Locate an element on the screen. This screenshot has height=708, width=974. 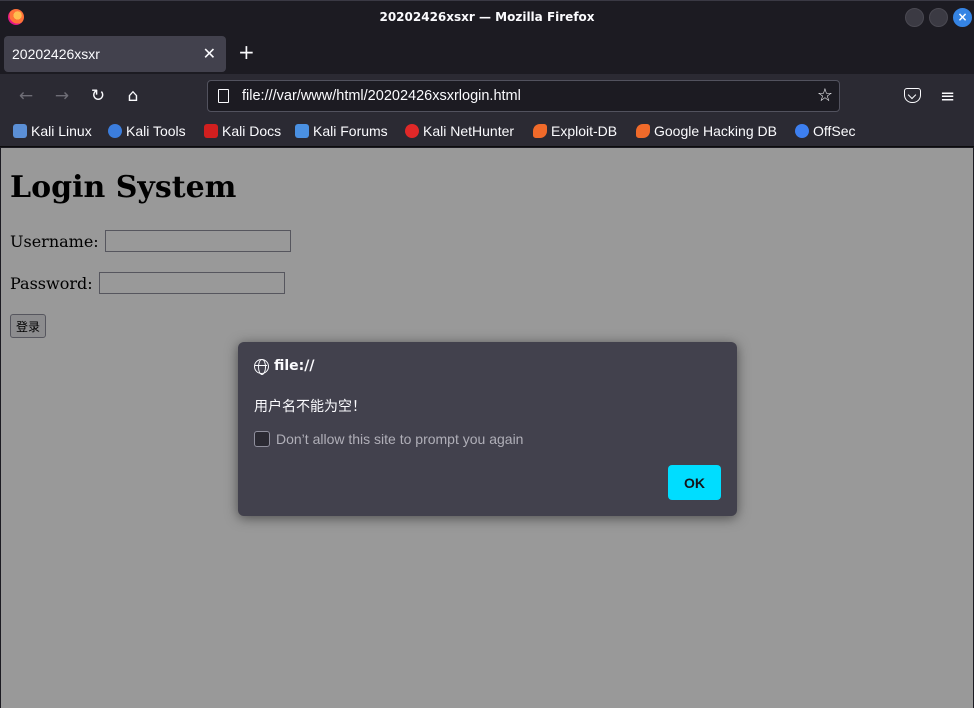
kali-tools-icon is located at coordinates (115, 131).